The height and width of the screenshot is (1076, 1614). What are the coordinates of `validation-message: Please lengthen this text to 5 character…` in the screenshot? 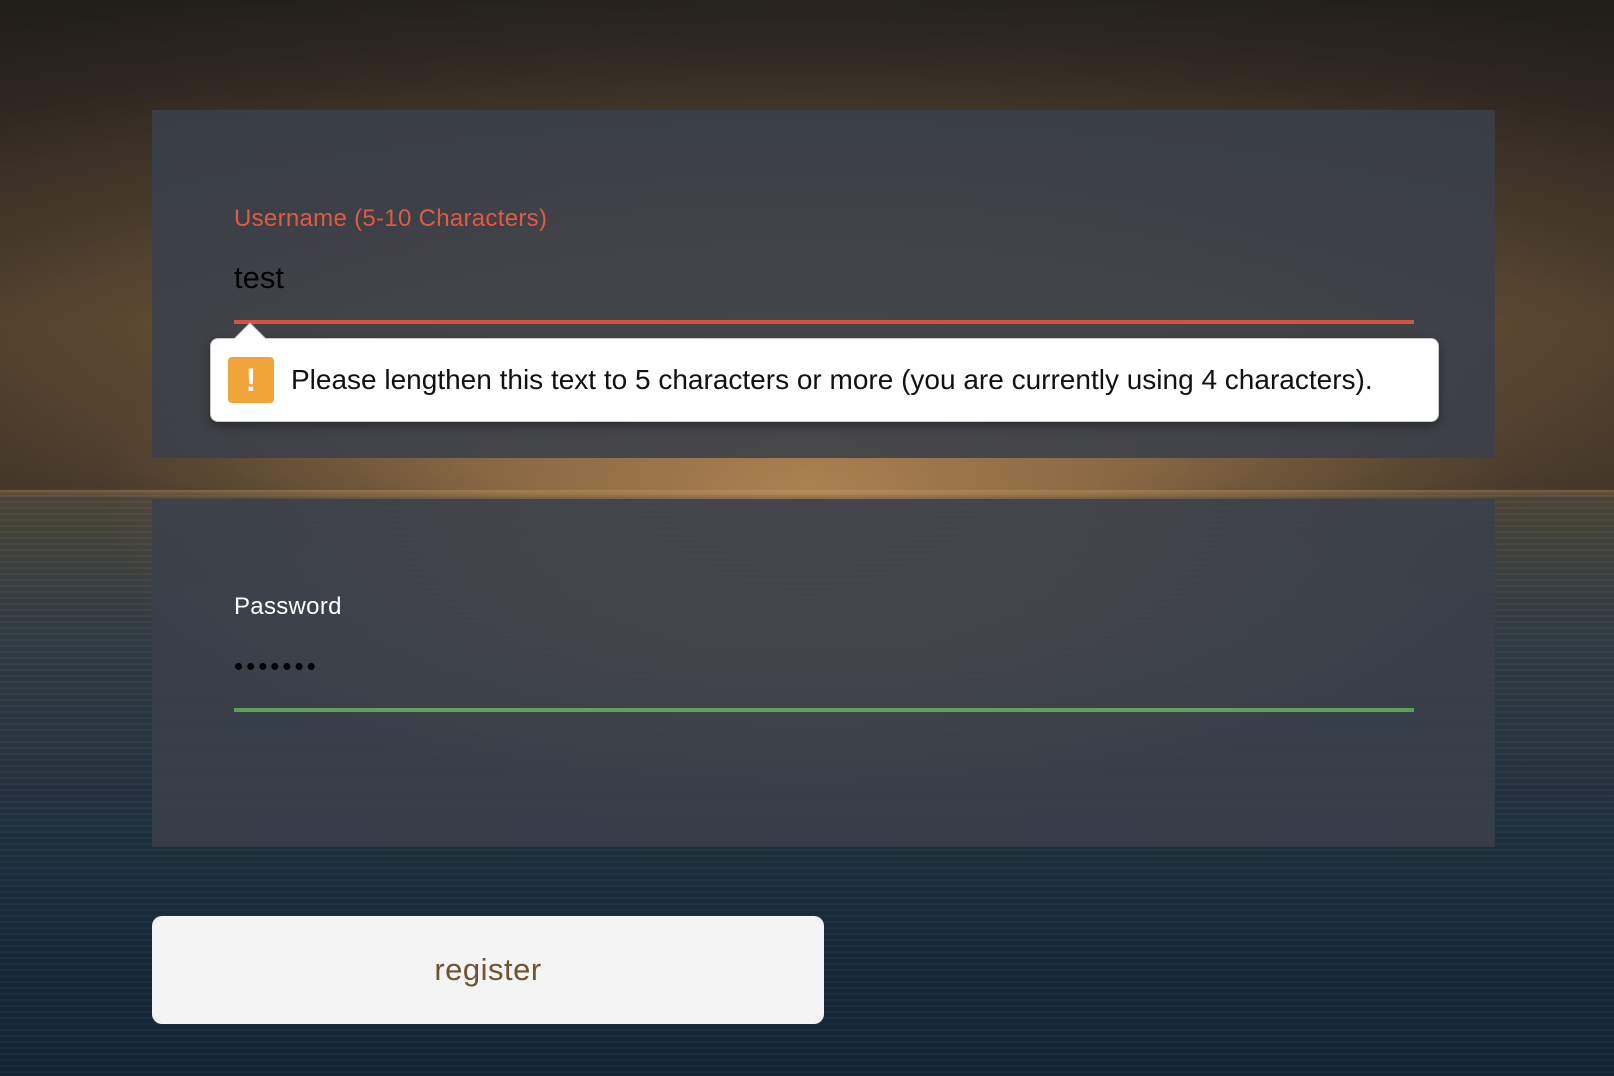 It's located at (832, 379).